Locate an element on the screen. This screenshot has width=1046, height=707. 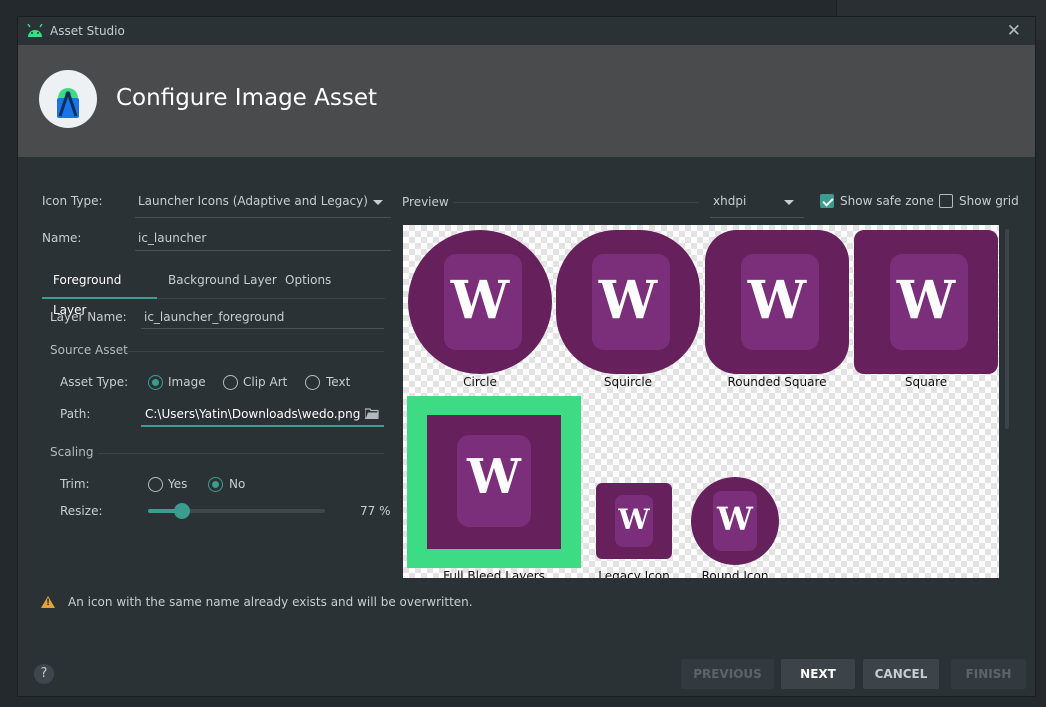
page-title: Configure Image Asset is located at coordinates (246, 98).